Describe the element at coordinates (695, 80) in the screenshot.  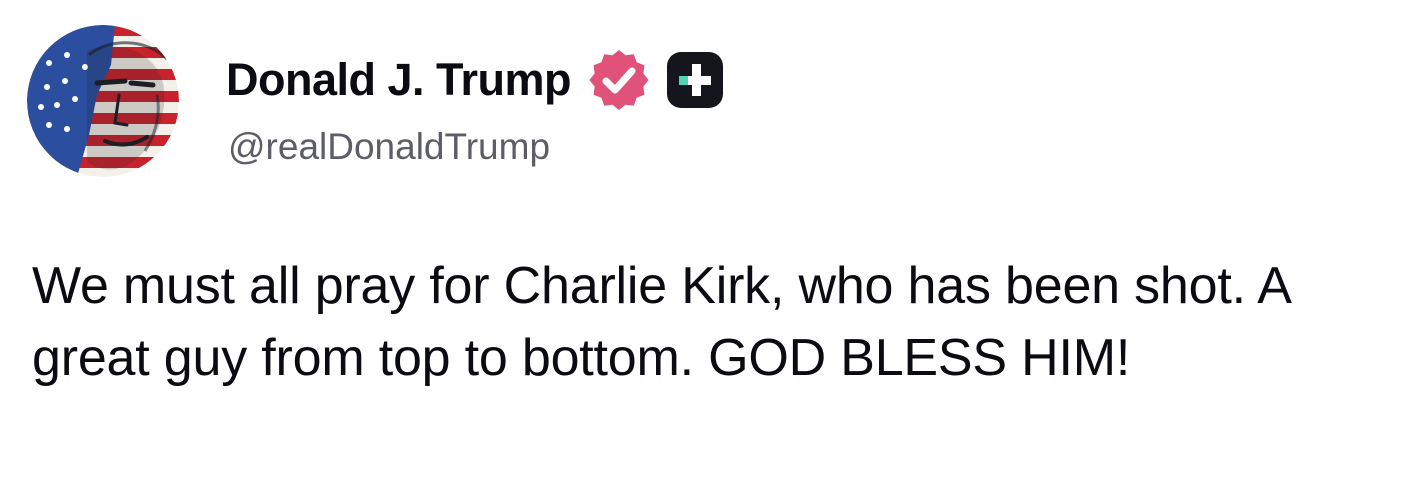
I see `plus-badge-icon` at that location.